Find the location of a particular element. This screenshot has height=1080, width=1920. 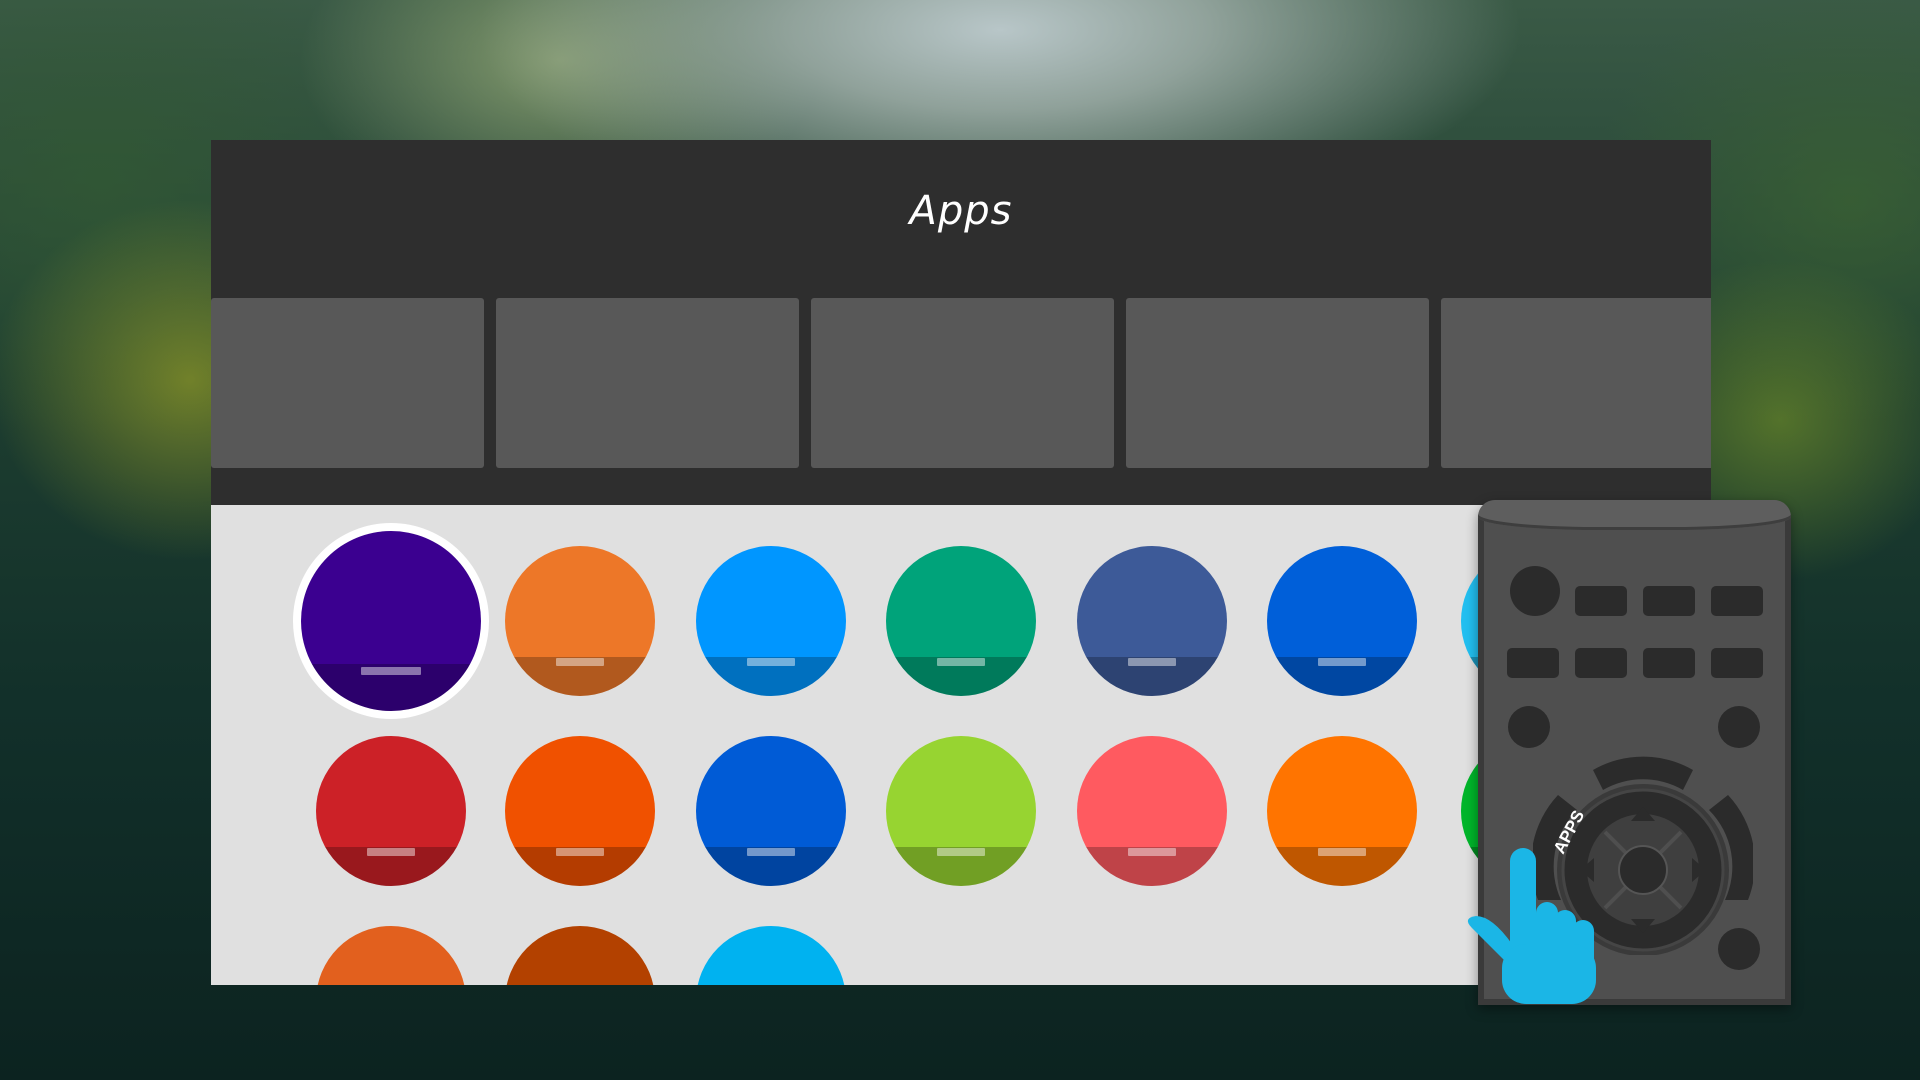

featured-tiles is located at coordinates (961, 384).